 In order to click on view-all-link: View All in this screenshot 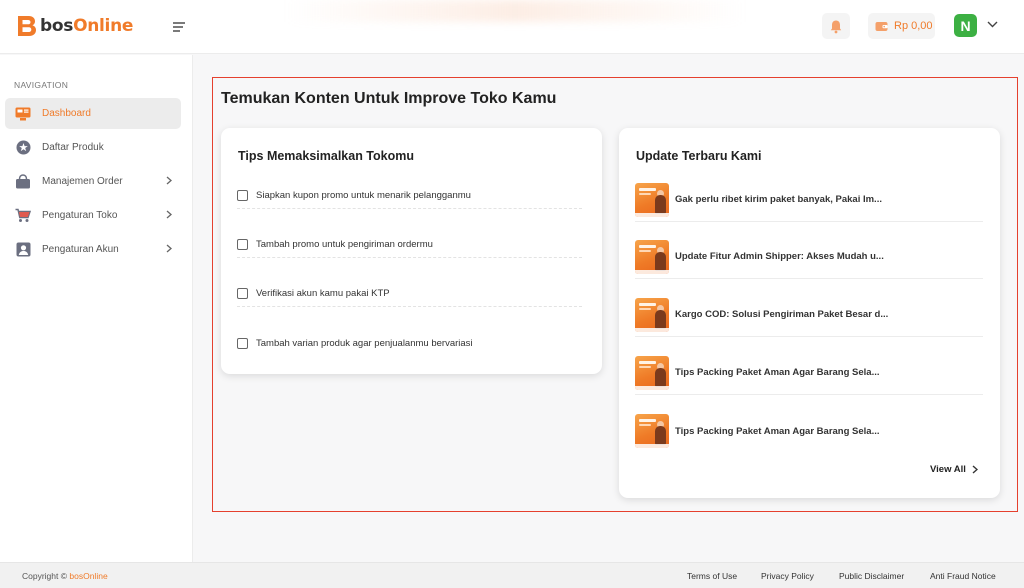, I will do `click(954, 469)`.